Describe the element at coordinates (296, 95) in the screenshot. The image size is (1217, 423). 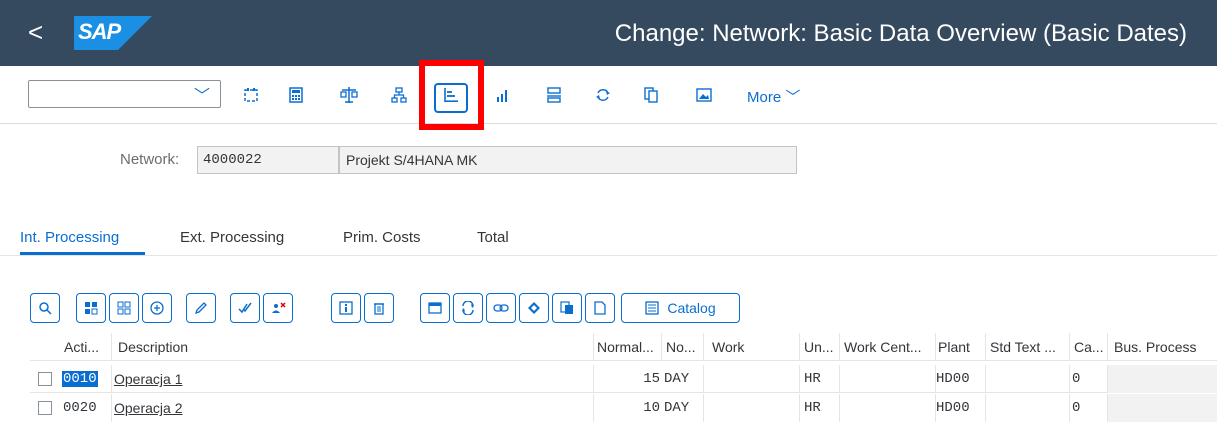
I see `calculator-icon` at that location.